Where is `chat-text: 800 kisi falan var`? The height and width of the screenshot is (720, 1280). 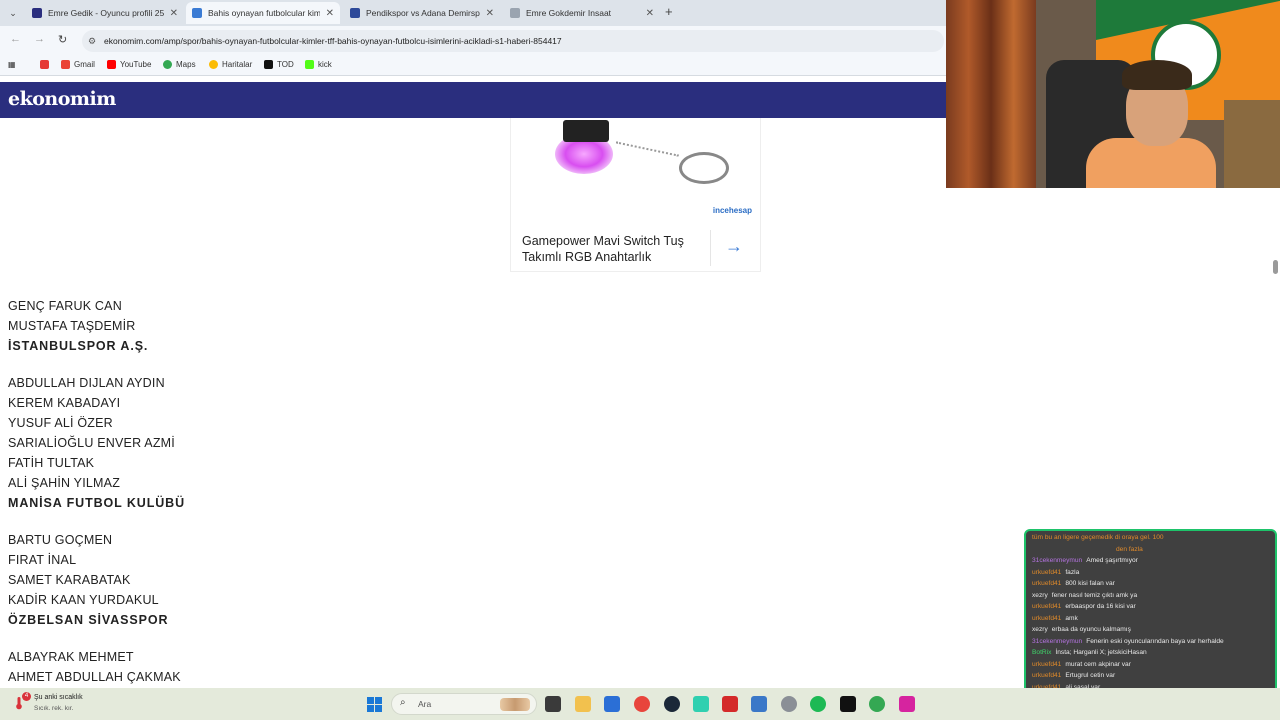 chat-text: 800 kisi falan var is located at coordinates (1090, 583).